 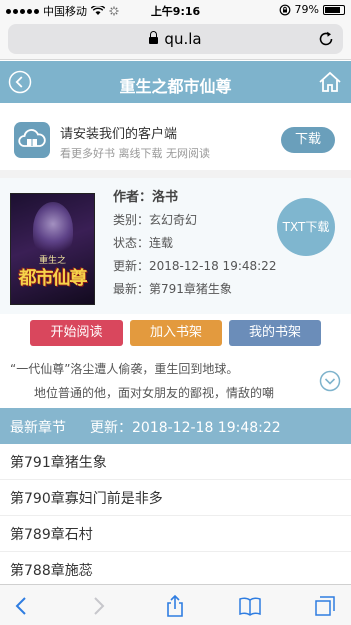 What do you see at coordinates (175, 498) in the screenshot?
I see `chapter-item: 第790章寡妇门前是非多` at bounding box center [175, 498].